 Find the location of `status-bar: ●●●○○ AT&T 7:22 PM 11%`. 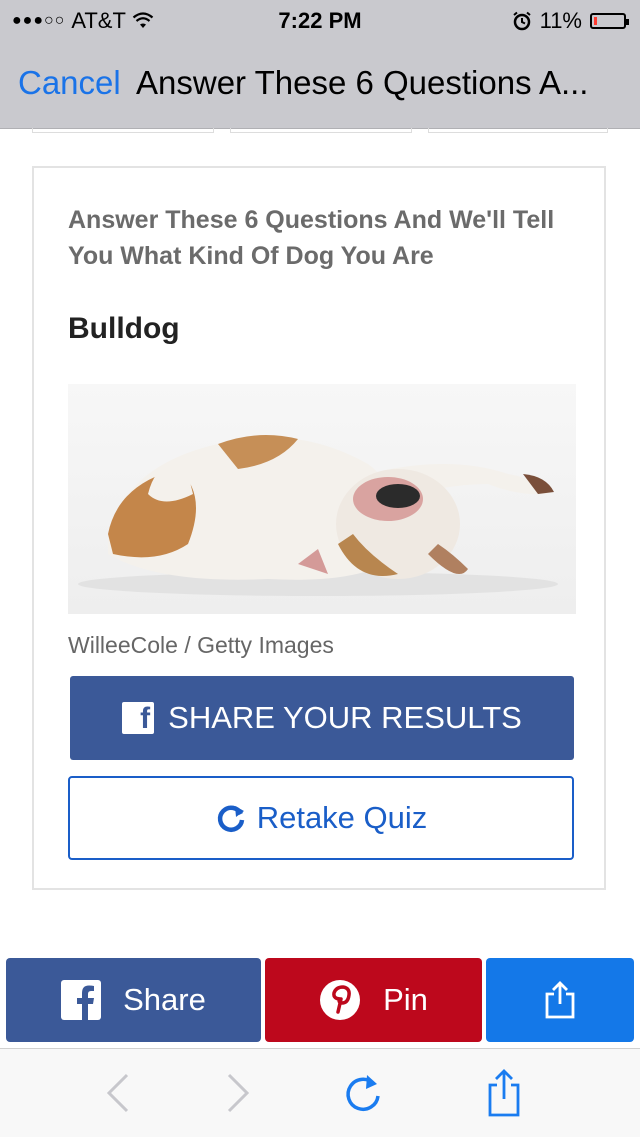

status-bar: ●●●○○ AT&T 7:22 PM 11% is located at coordinates (320, 20).